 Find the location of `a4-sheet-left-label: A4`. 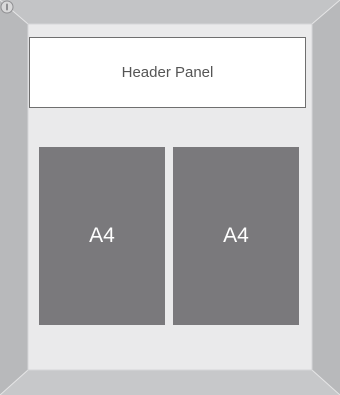

a4-sheet-left-label: A4 is located at coordinates (102, 235).